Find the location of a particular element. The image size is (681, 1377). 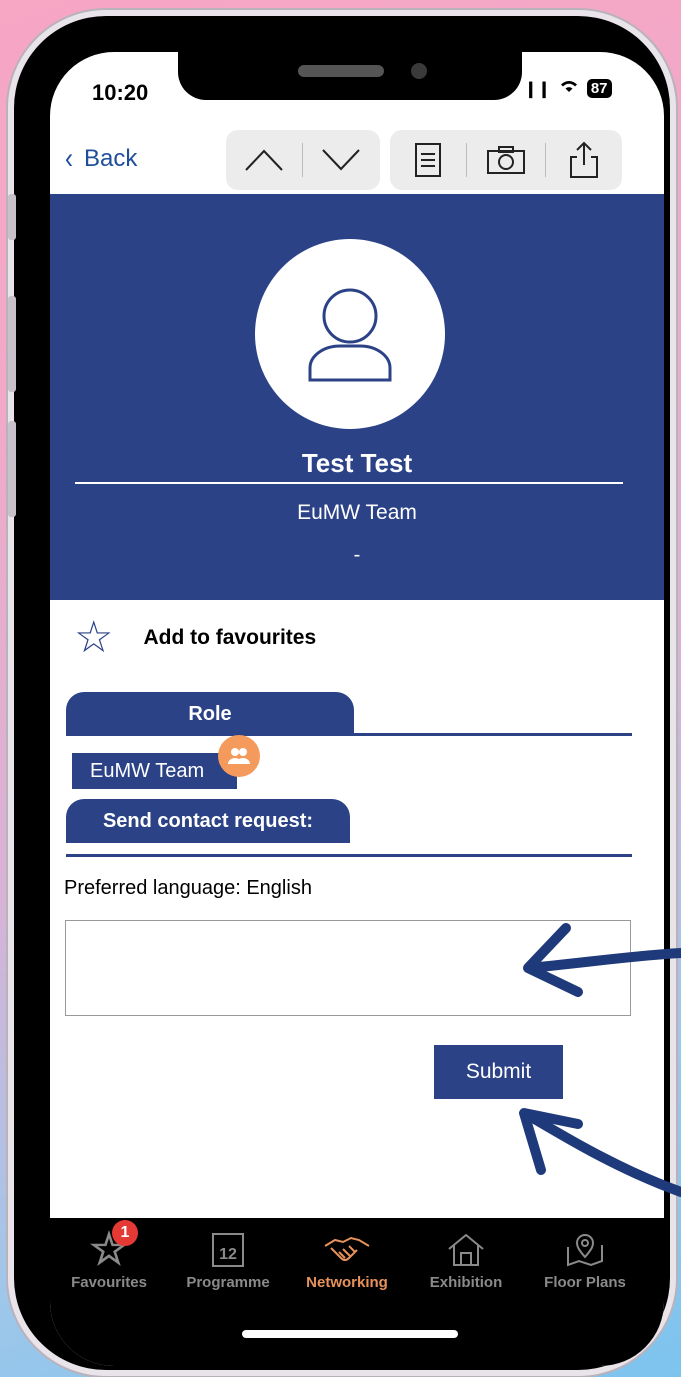

volume-down-button is located at coordinates (12, 469).